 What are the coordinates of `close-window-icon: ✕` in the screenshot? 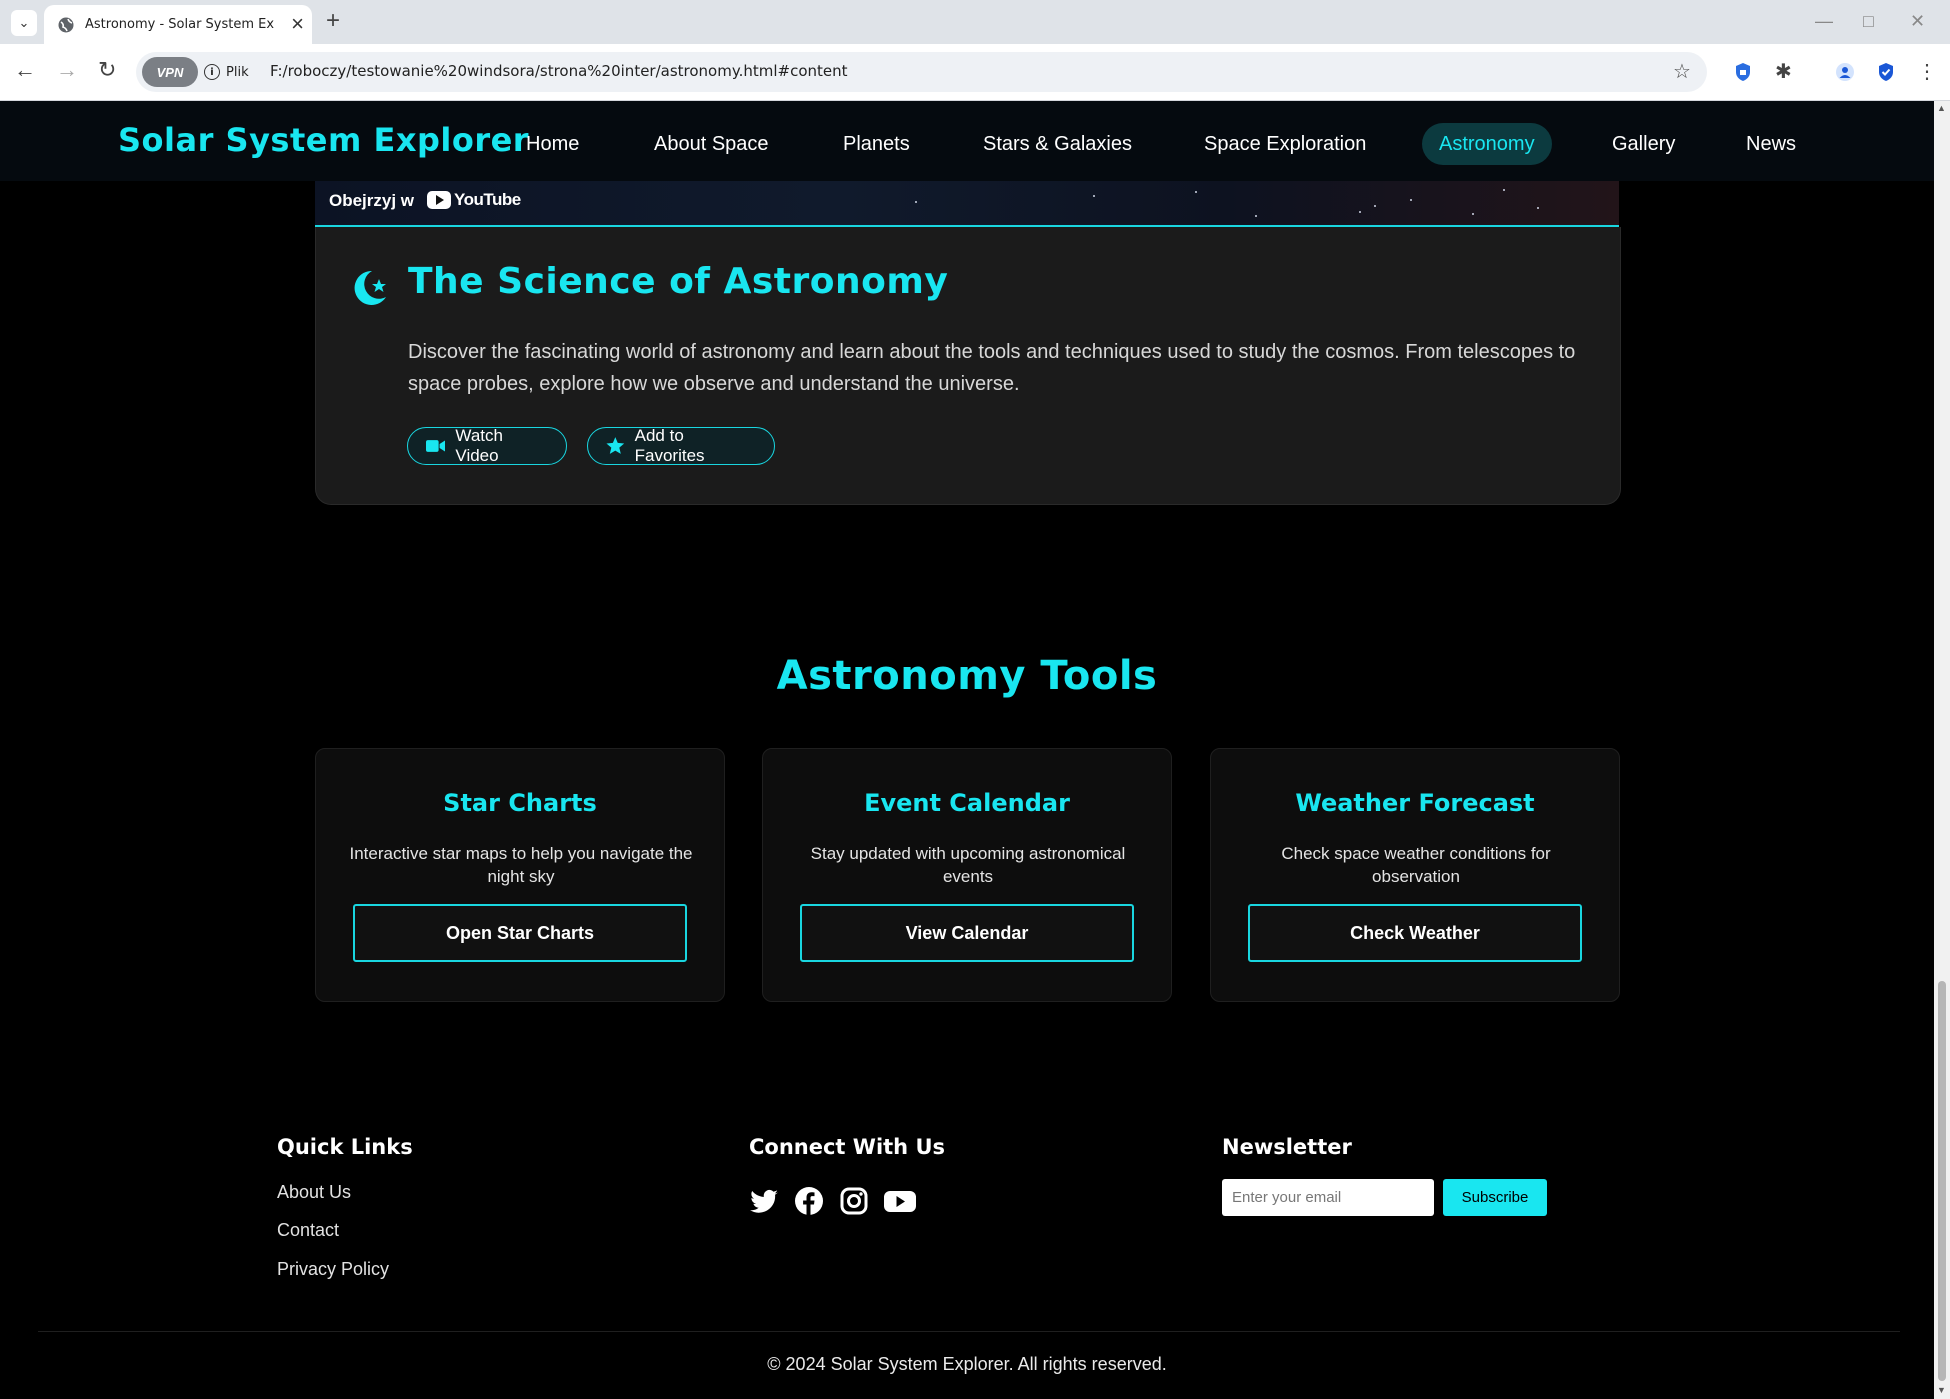 It's located at (1917, 21).